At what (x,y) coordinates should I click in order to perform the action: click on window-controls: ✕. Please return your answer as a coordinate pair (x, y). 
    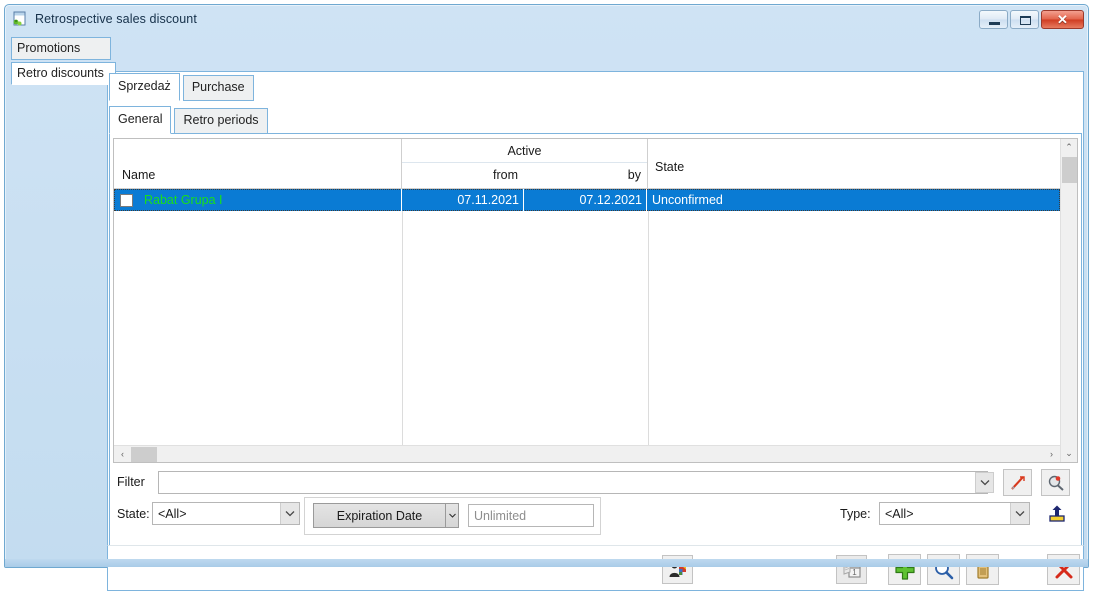
    Looking at the image, I should click on (1031, 19).